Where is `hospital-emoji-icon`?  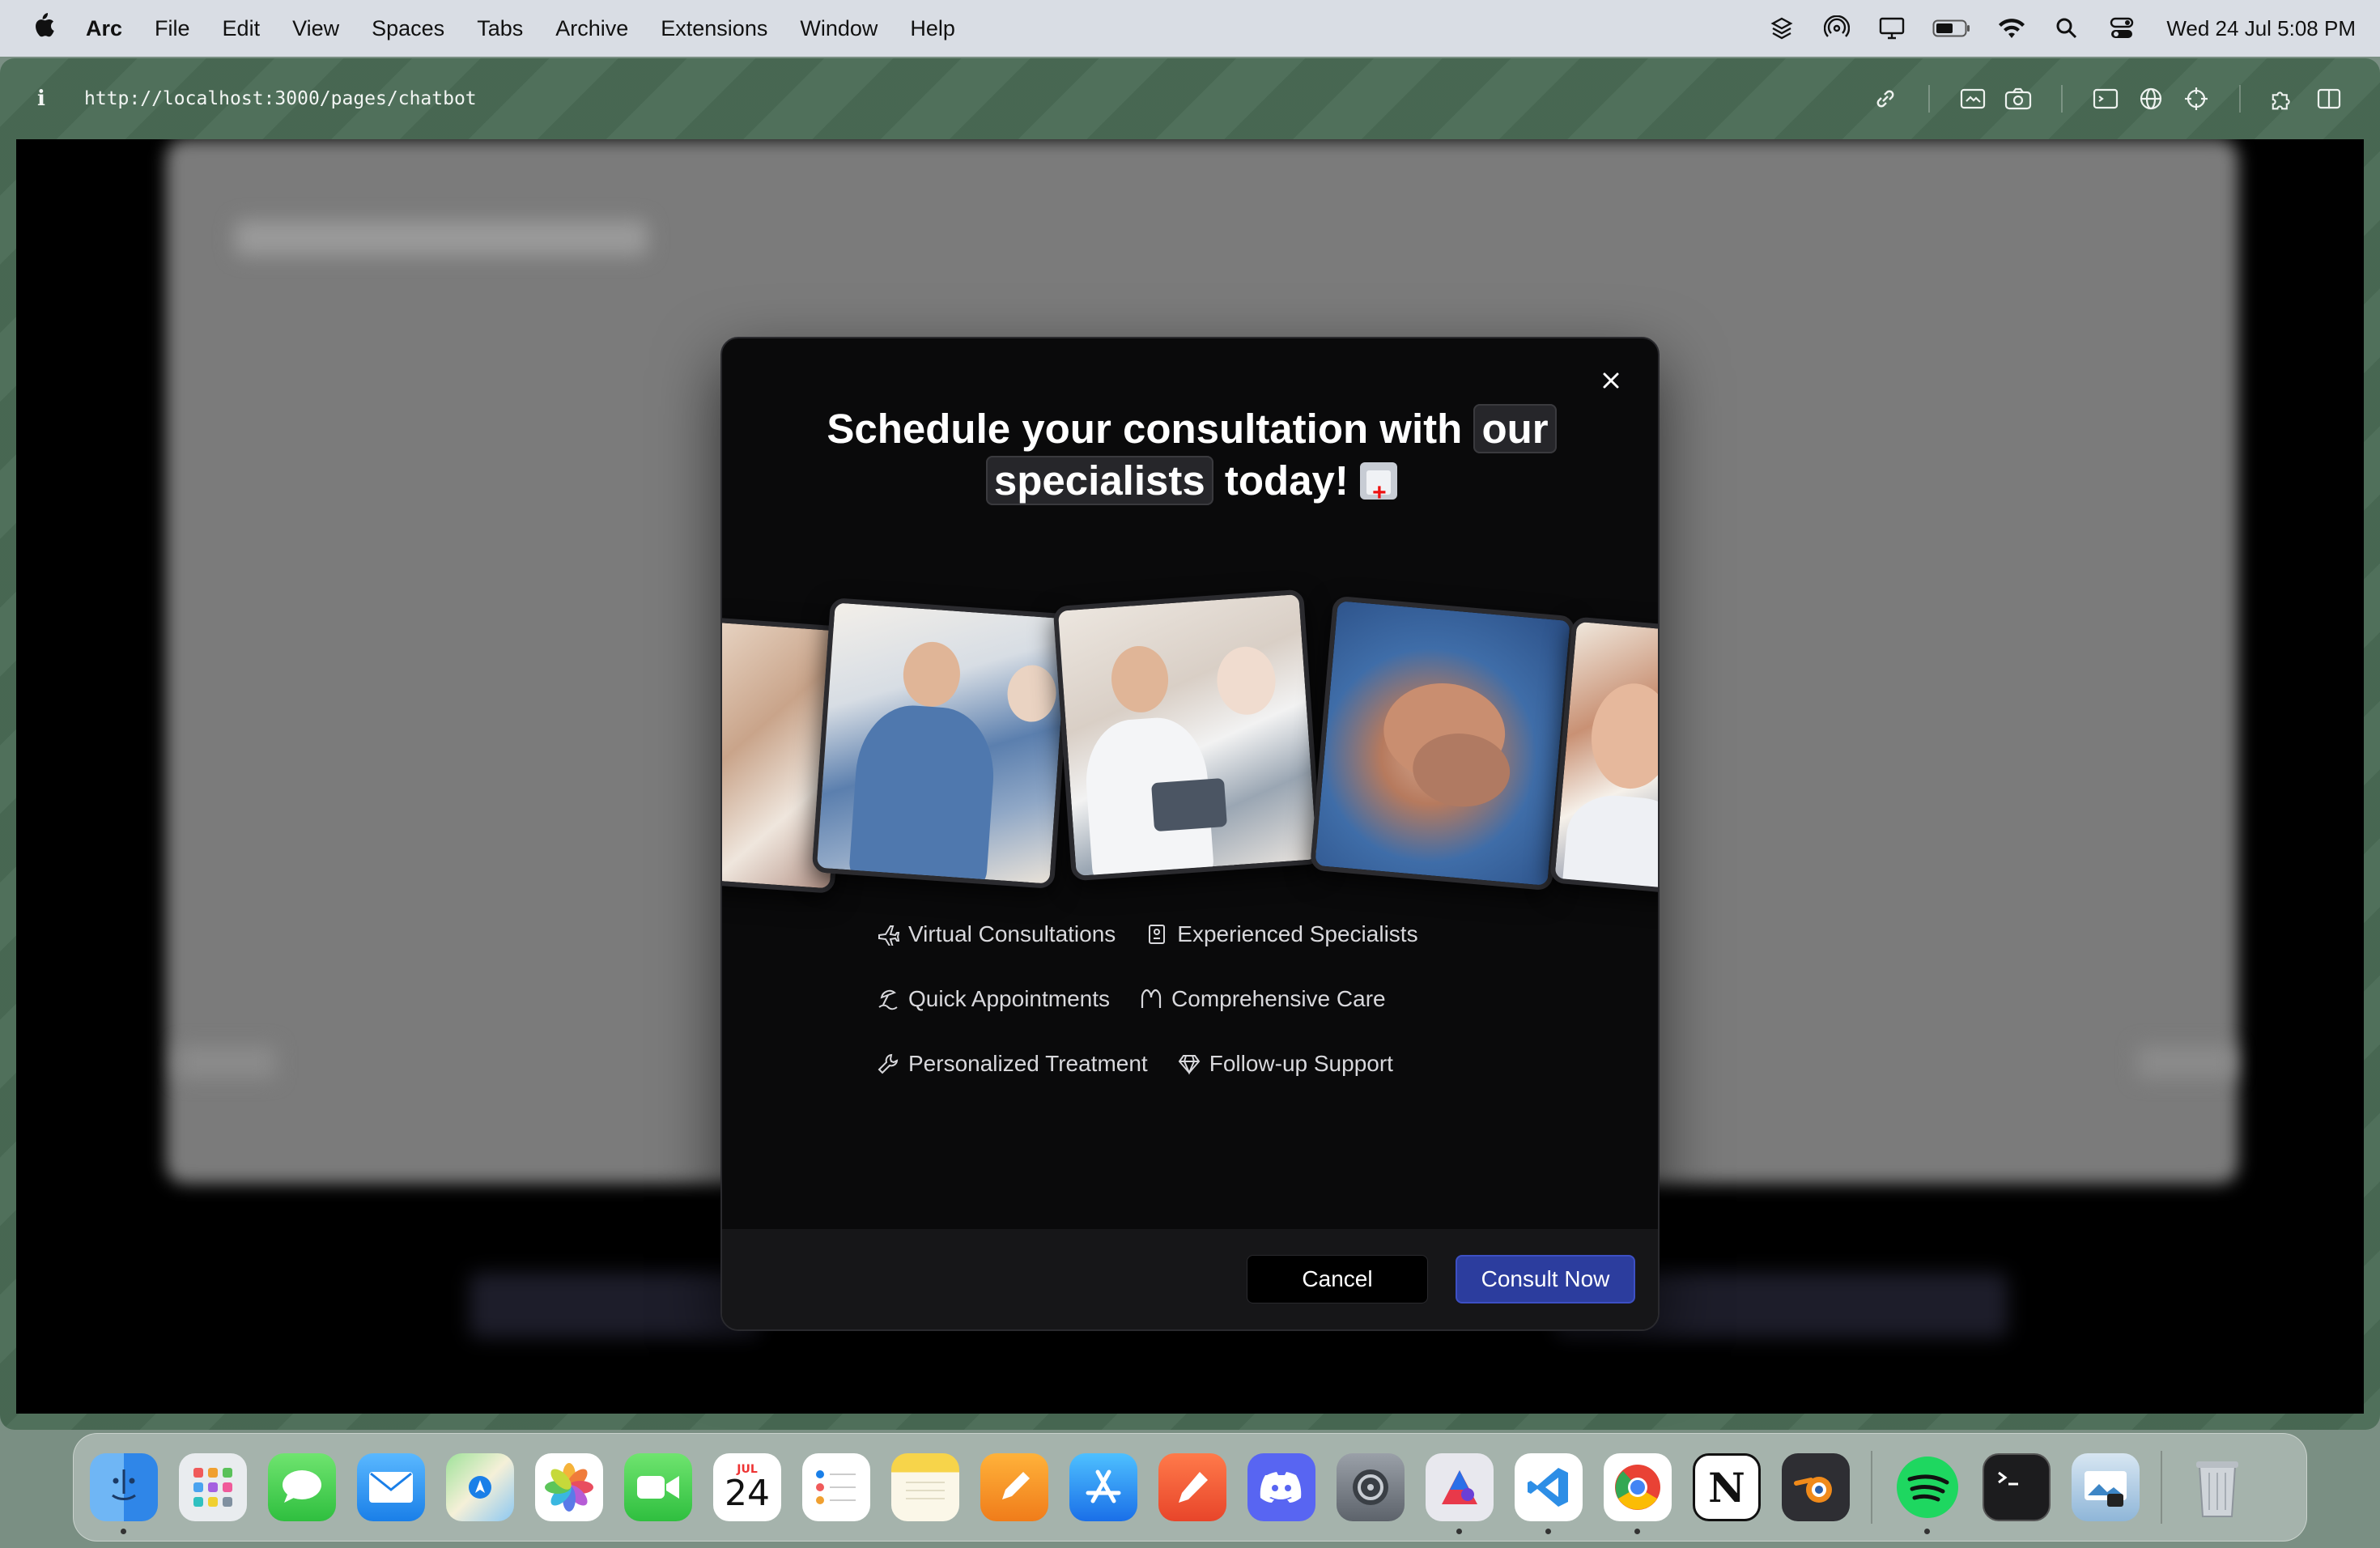 hospital-emoji-icon is located at coordinates (1379, 491).